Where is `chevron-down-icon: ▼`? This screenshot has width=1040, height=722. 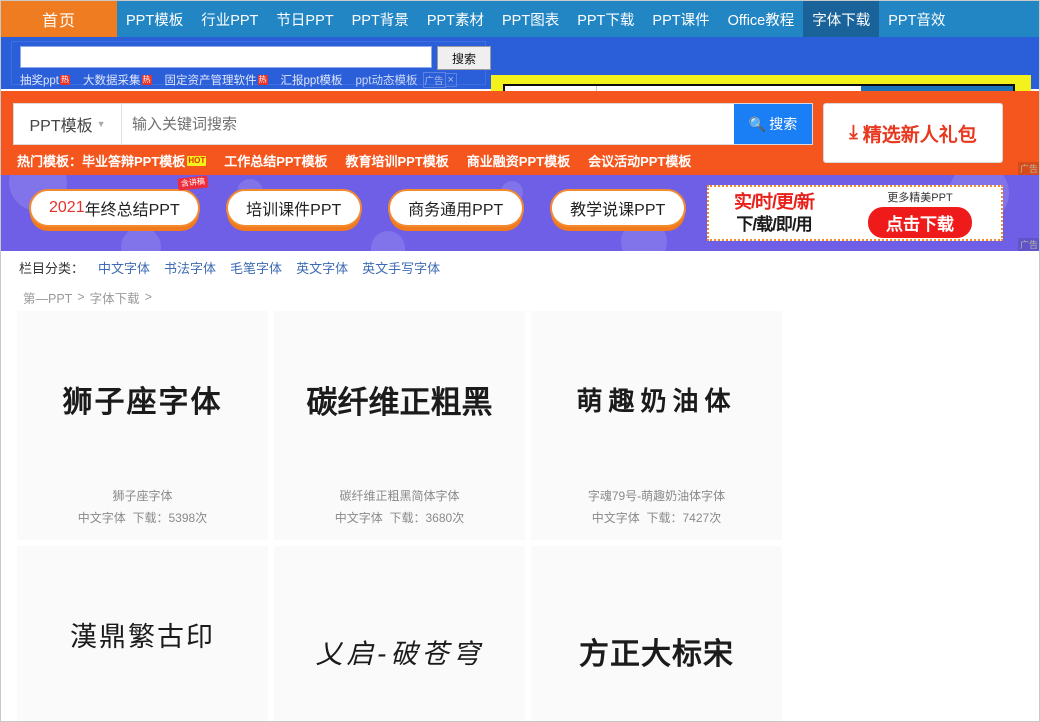
chevron-down-icon: ▼ is located at coordinates (101, 124).